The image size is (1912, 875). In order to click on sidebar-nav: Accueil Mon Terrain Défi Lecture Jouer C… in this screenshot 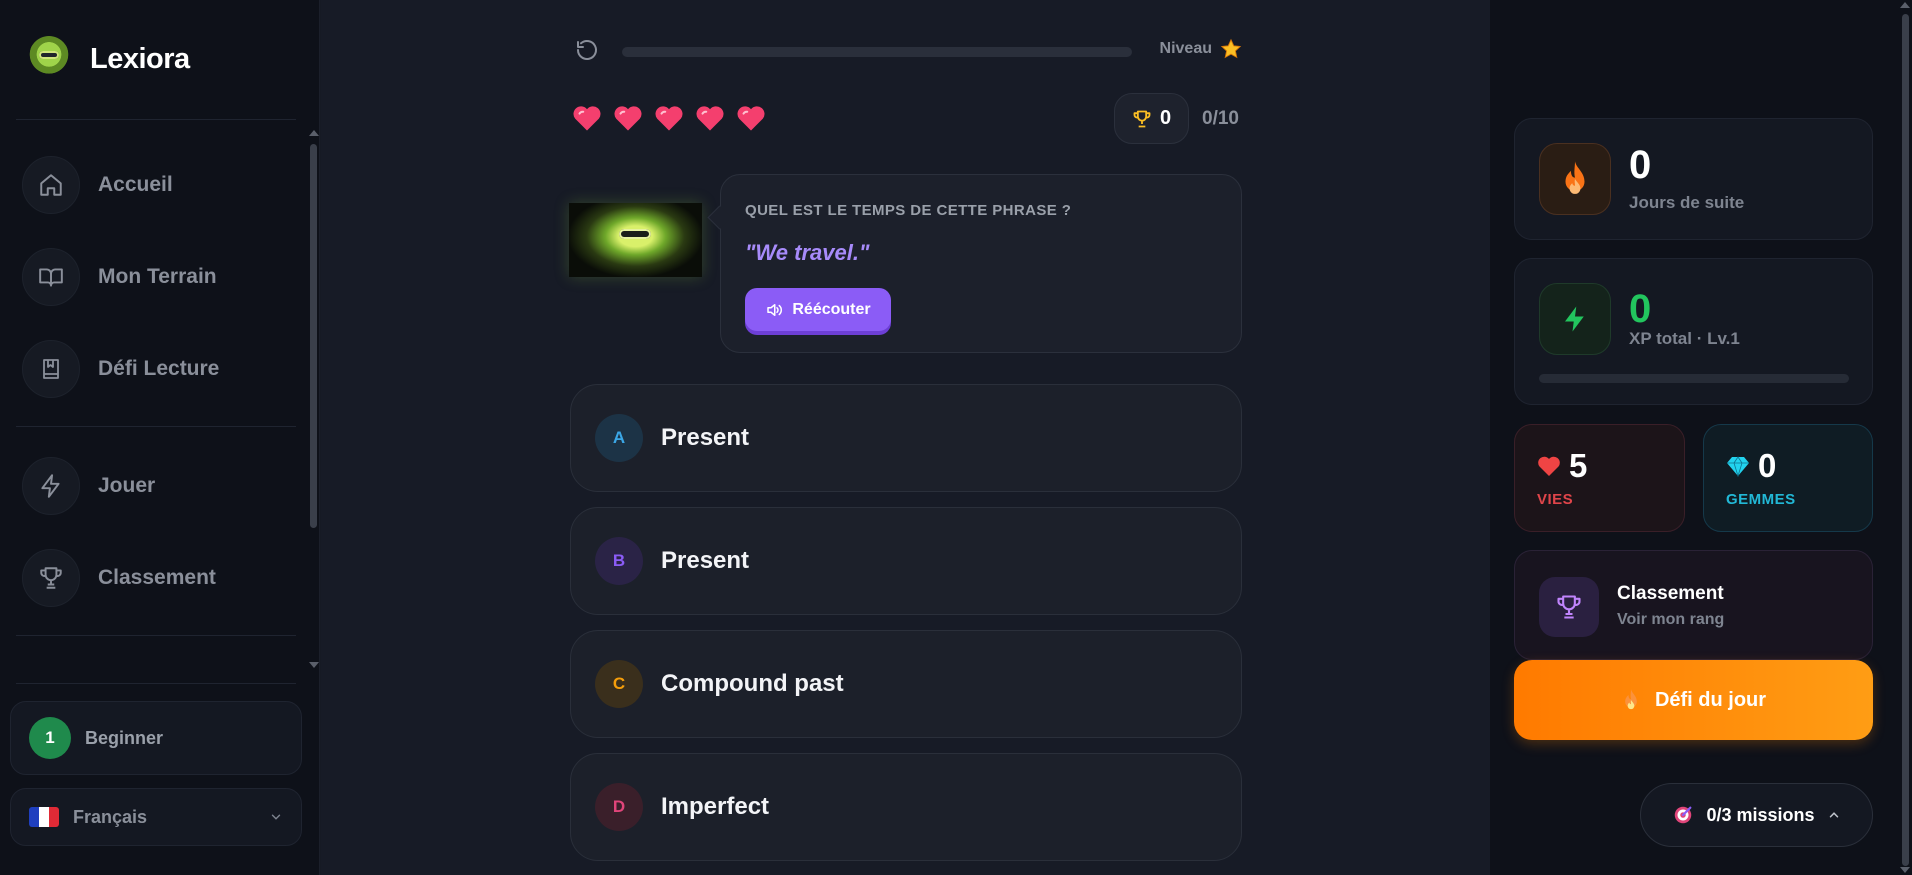, I will do `click(150, 396)`.